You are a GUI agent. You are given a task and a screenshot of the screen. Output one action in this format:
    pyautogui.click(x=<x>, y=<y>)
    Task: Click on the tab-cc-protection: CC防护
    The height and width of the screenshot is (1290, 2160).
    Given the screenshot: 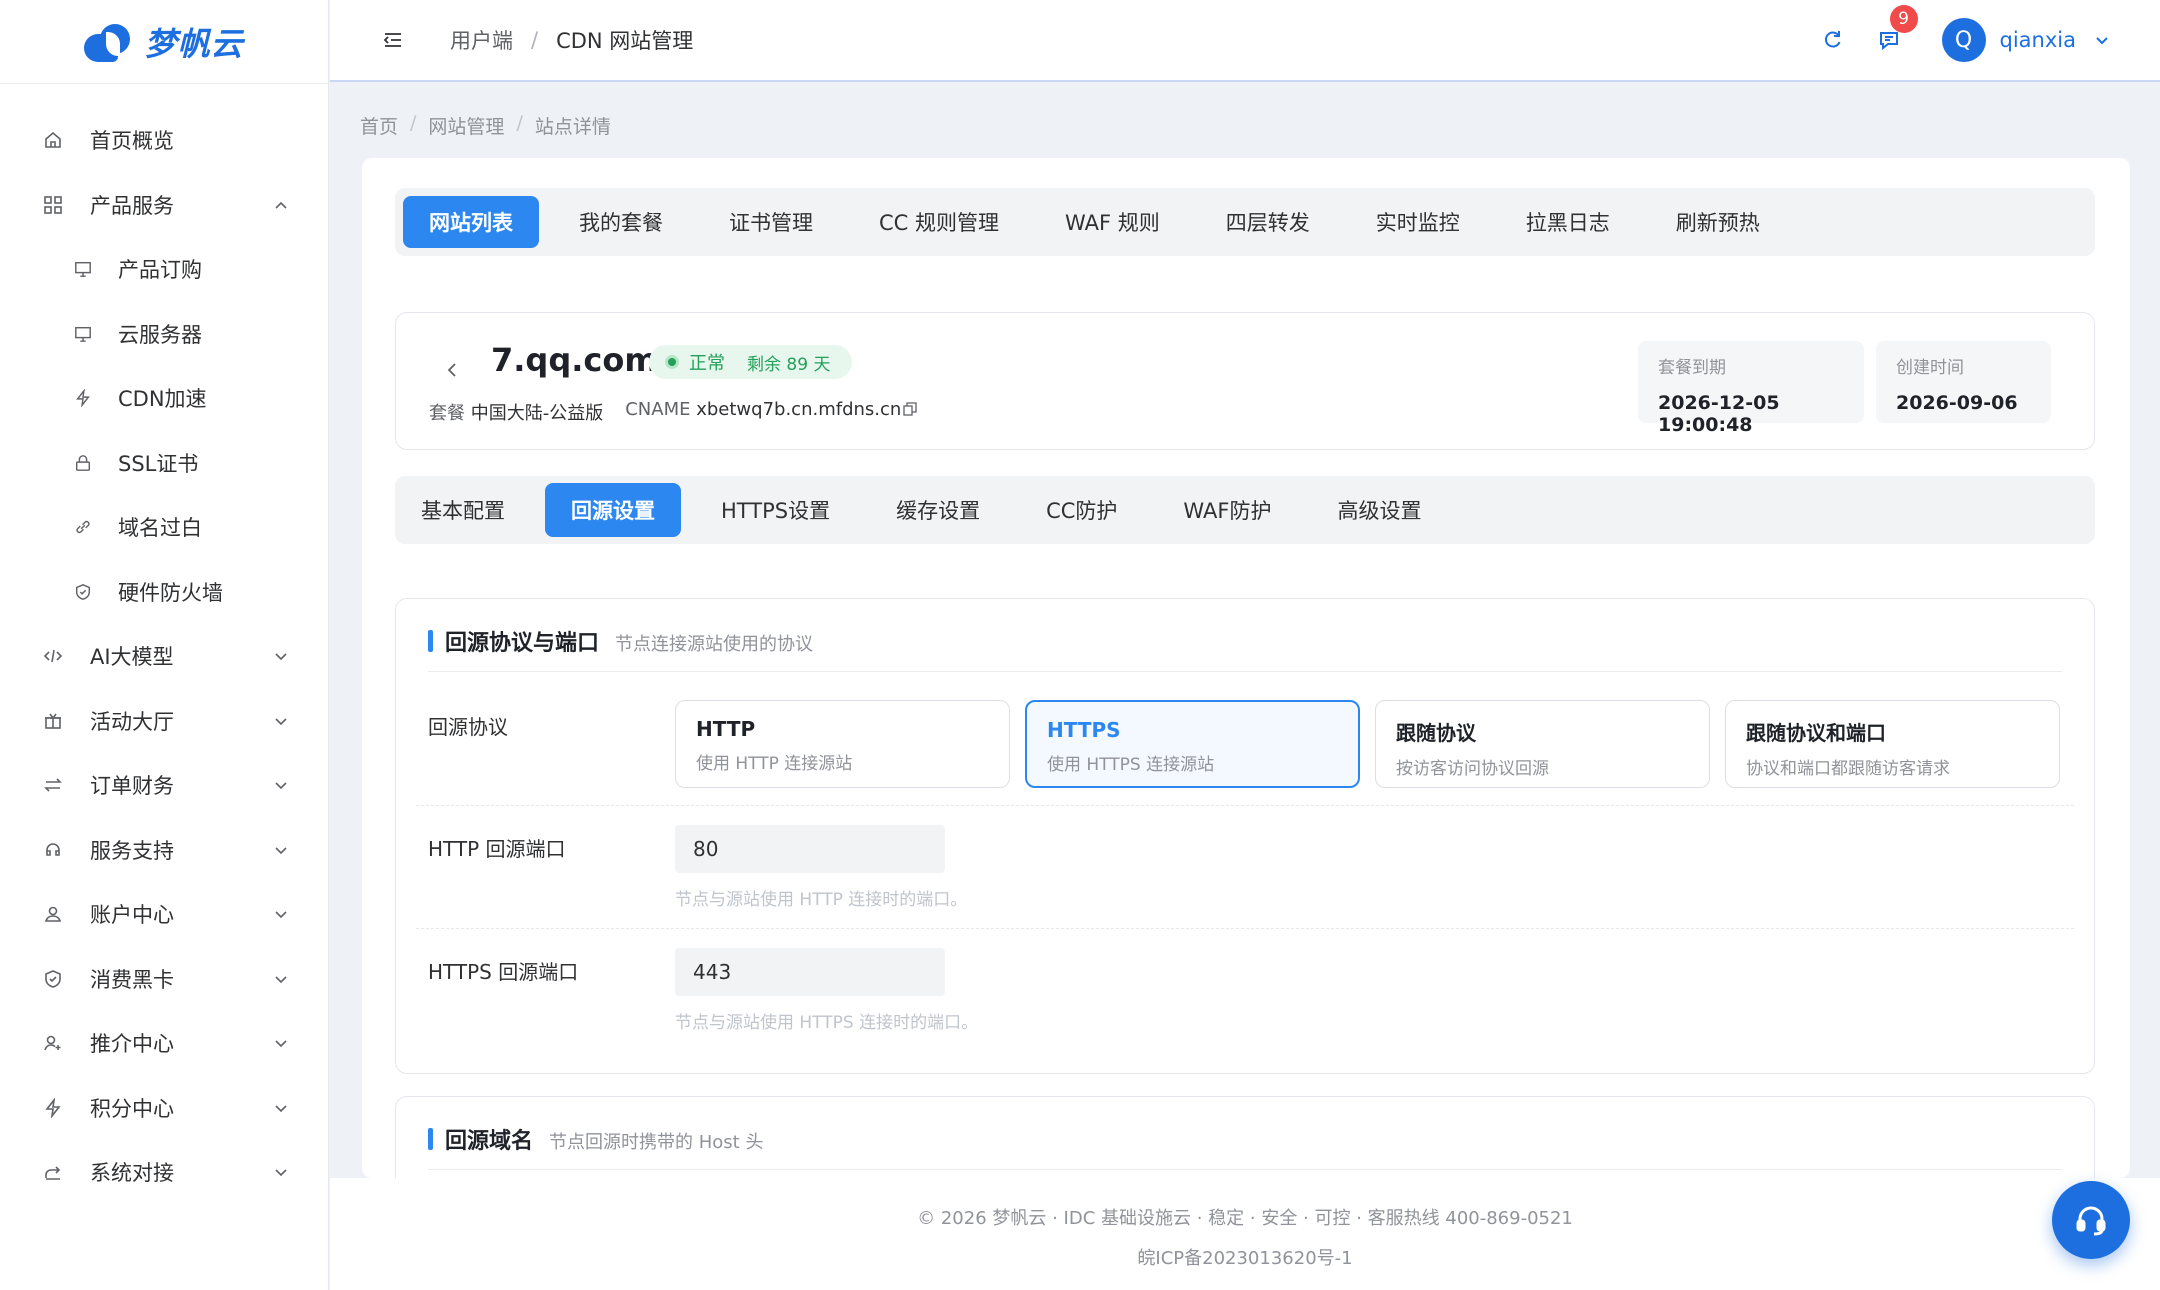 What is the action you would take?
    pyautogui.click(x=1081, y=510)
    